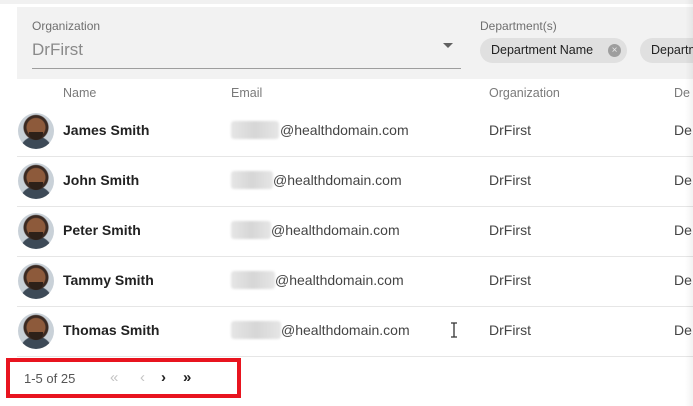 This screenshot has height=406, width=693. I want to click on department-chip-label: Department Name, so click(542, 50).